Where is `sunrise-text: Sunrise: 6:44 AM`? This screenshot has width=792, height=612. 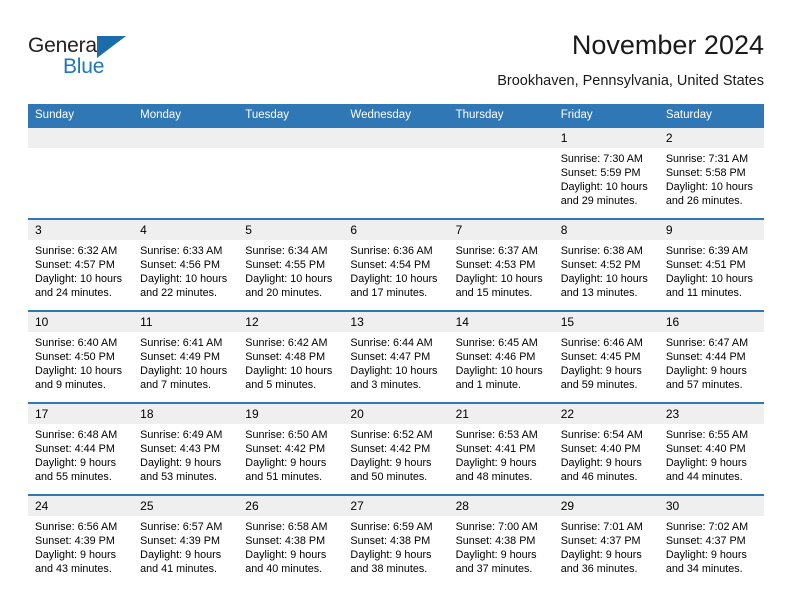
sunrise-text: Sunrise: 6:44 AM is located at coordinates (391, 343).